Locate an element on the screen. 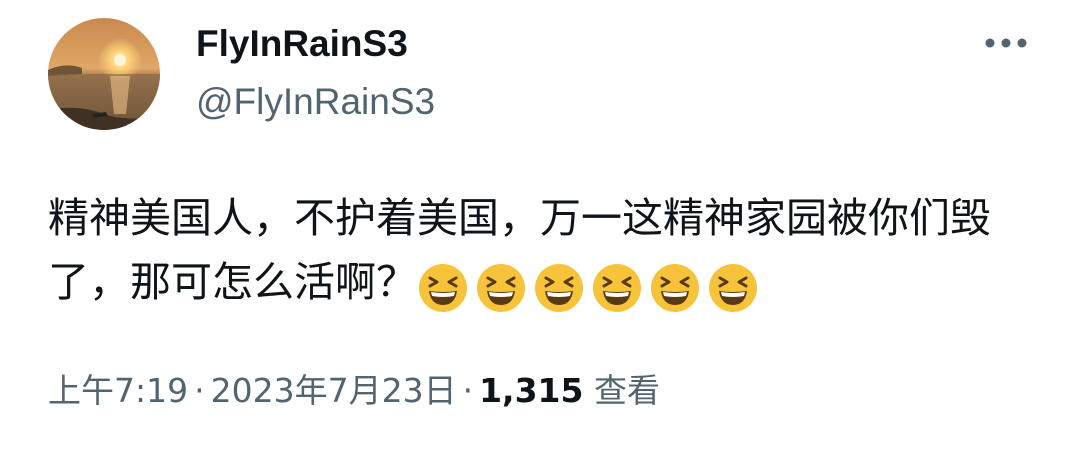 Image resolution: width=1080 pixels, height=462 pixels. display-name: FlyInRainS3 is located at coordinates (302, 44).